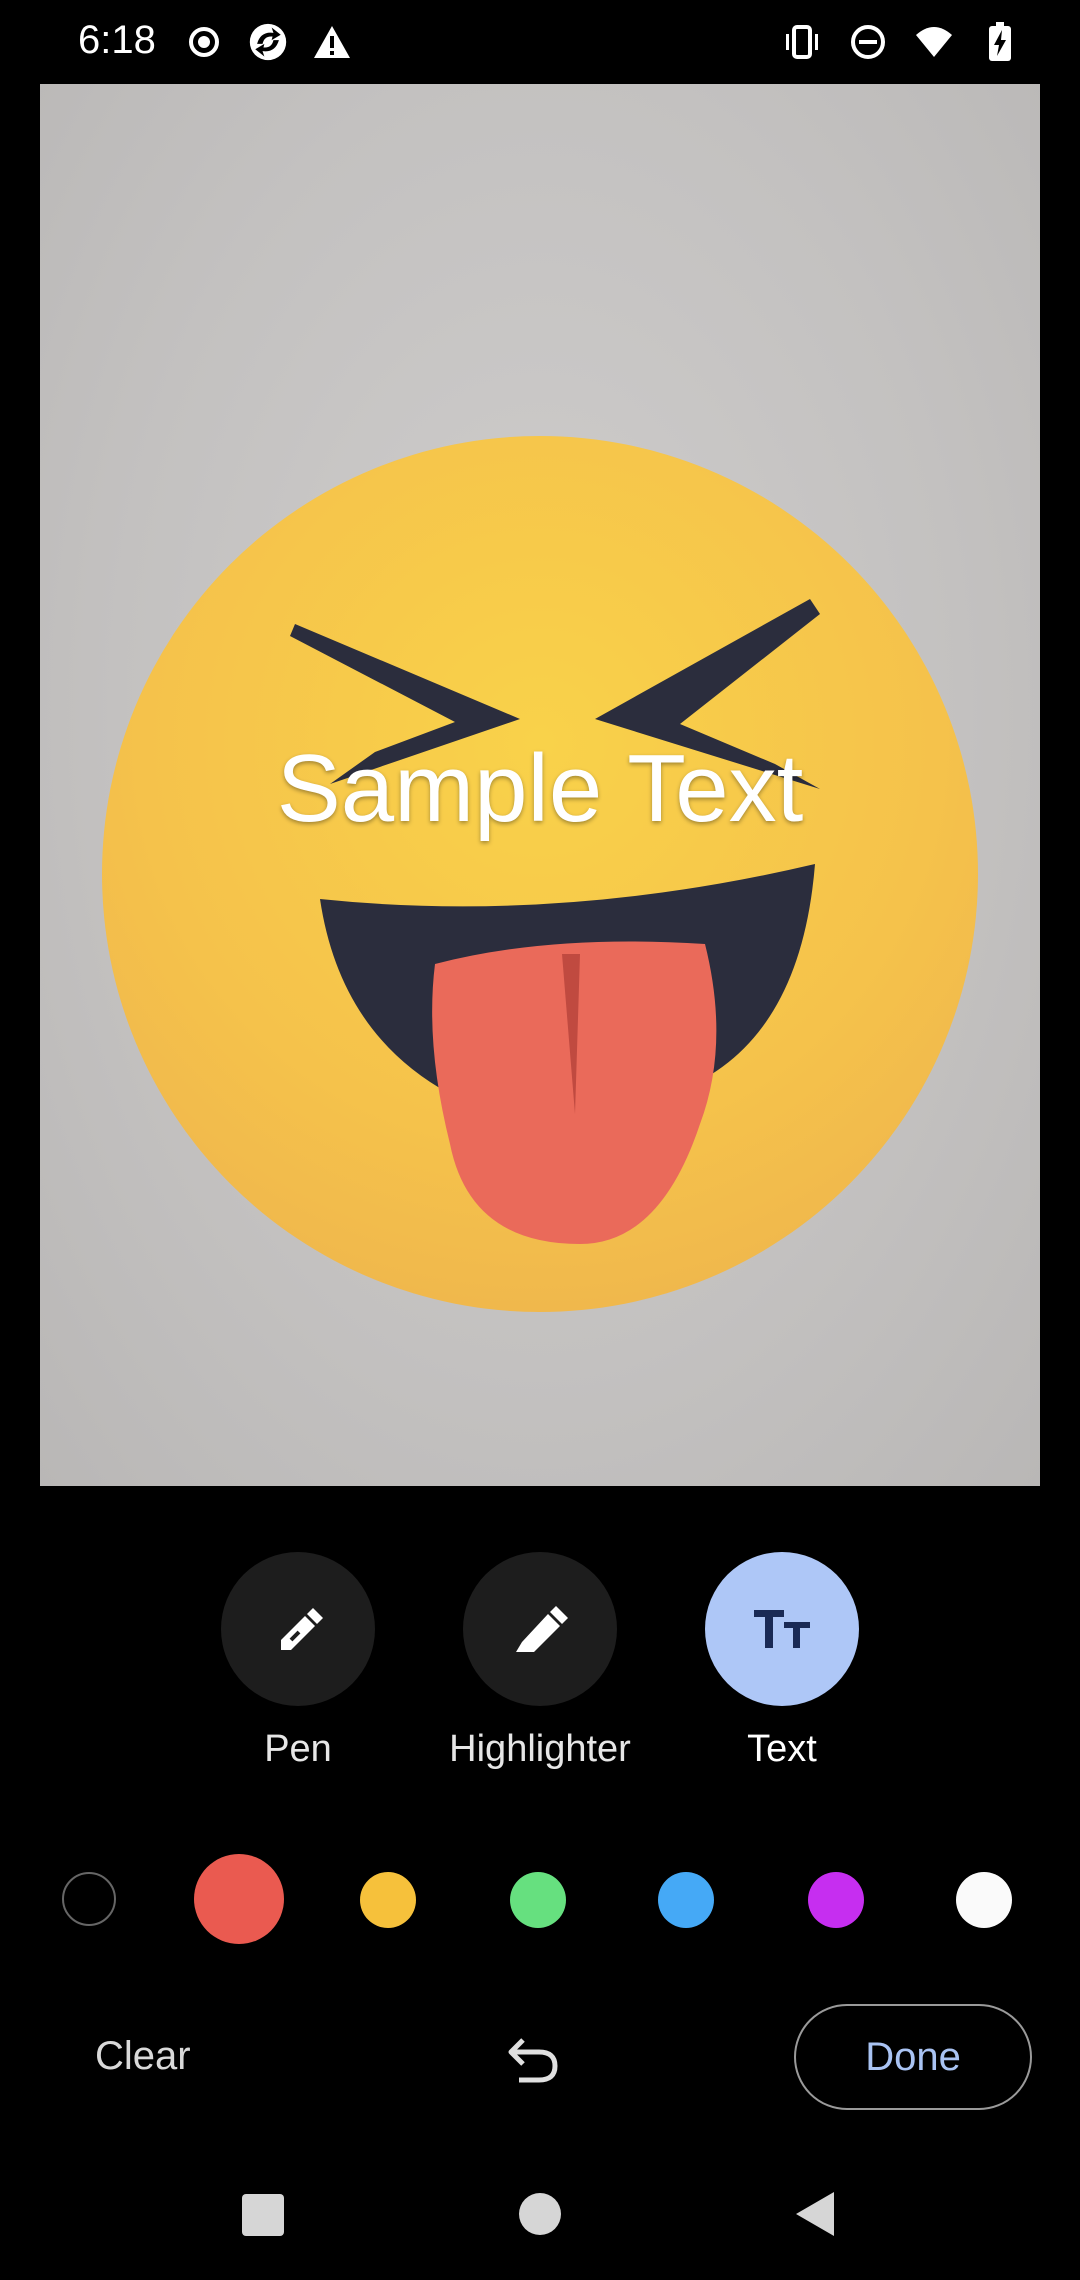 The height and width of the screenshot is (2280, 1080). I want to click on undo-icon, so click(535, 2059).